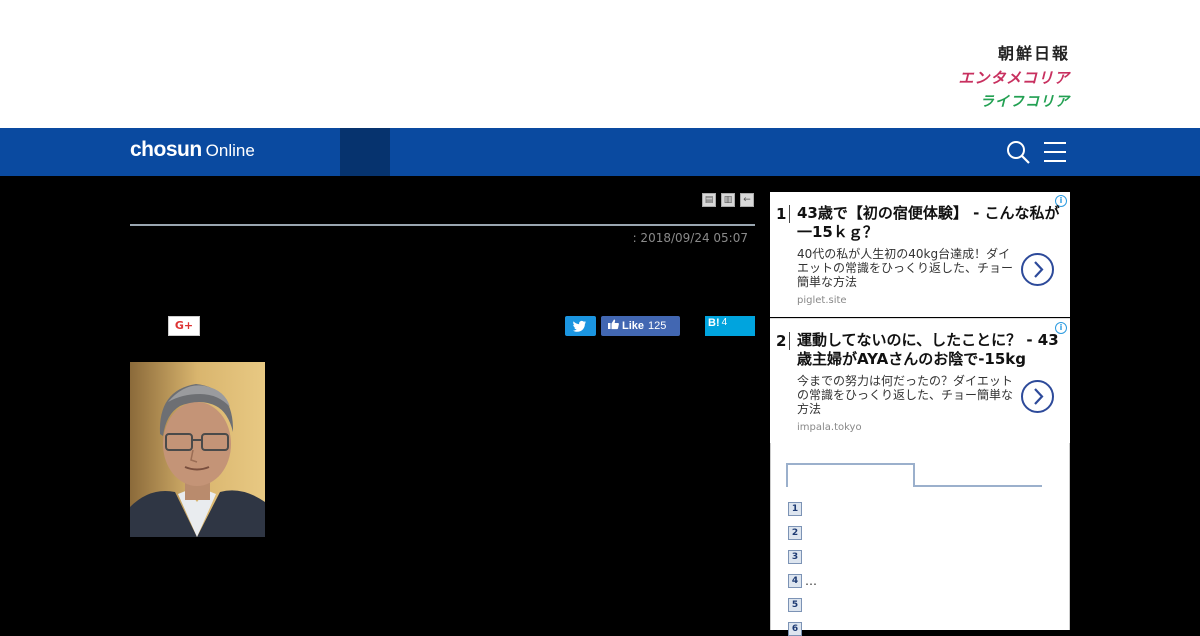 The width and height of the screenshot is (1200, 636). Describe the element at coordinates (781, 214) in the screenshot. I see `ad-rank: 1` at that location.